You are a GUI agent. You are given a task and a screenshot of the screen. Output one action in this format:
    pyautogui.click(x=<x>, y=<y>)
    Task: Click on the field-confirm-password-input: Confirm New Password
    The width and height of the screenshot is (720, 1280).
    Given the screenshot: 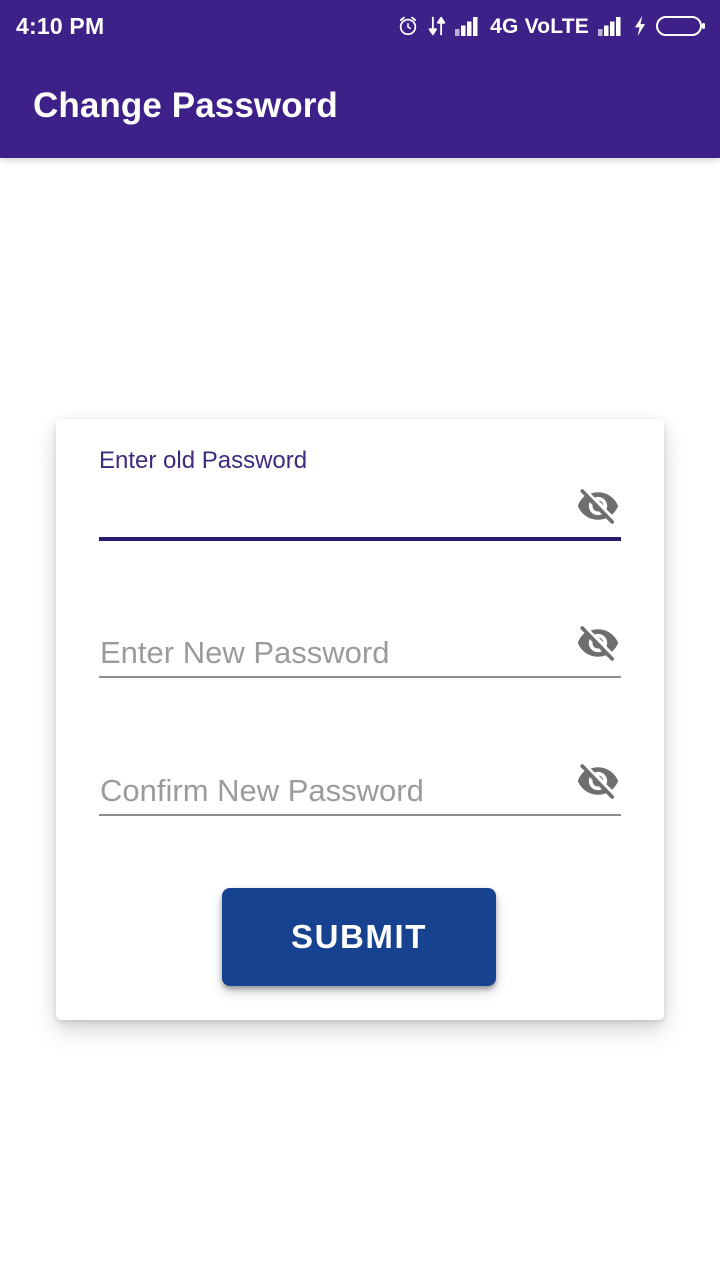 What is the action you would take?
    pyautogui.click(x=262, y=790)
    